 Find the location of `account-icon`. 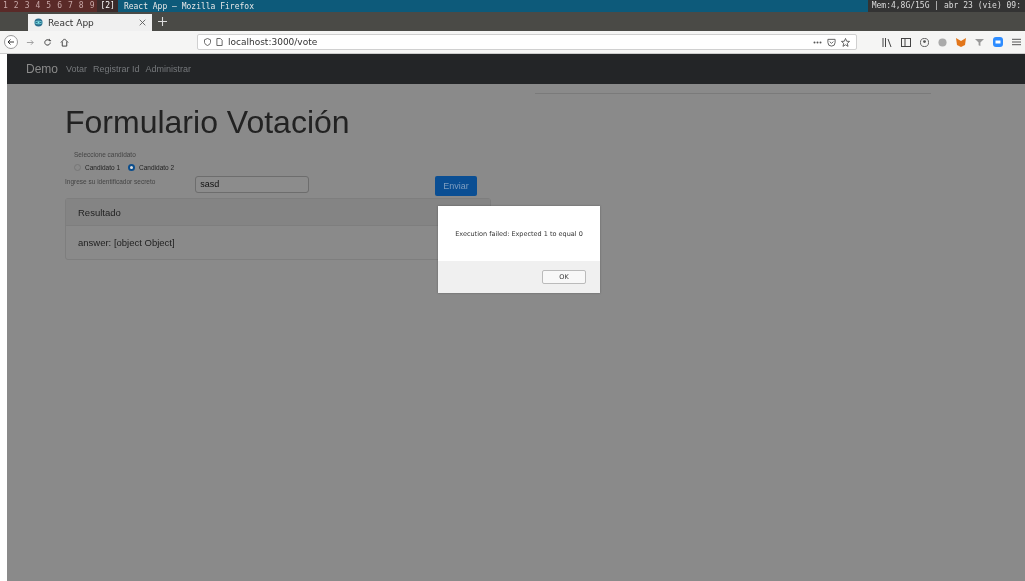

account-icon is located at coordinates (924, 42).